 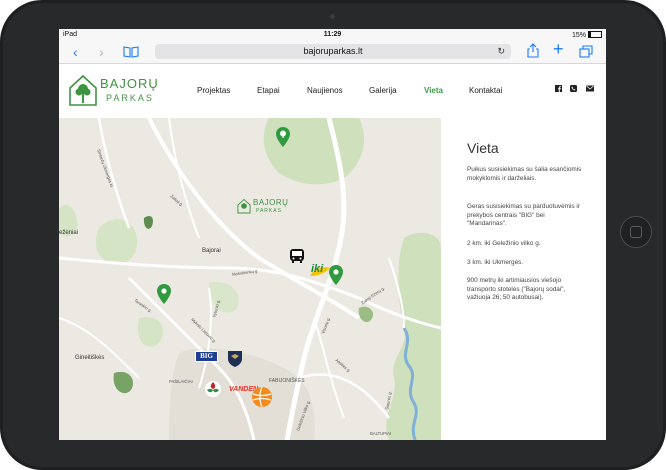 I want to click on reload-icon: ↻, so click(x=501, y=51).